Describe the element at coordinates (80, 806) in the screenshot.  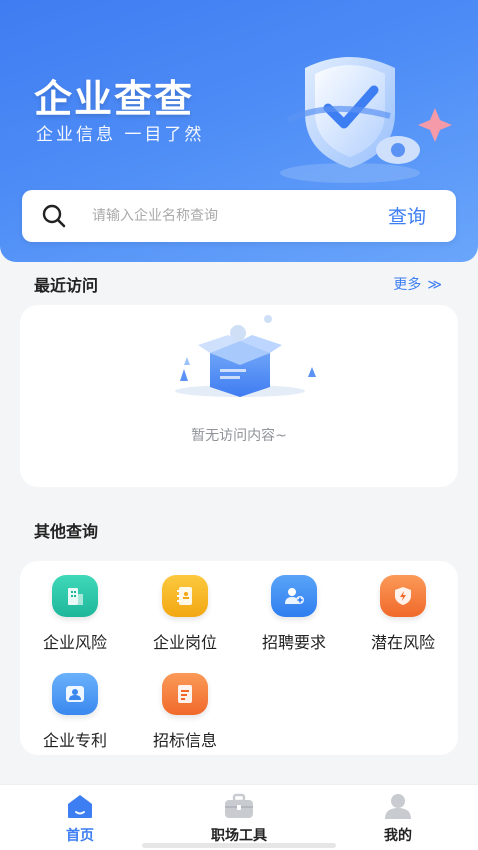
I see `home-icon` at that location.